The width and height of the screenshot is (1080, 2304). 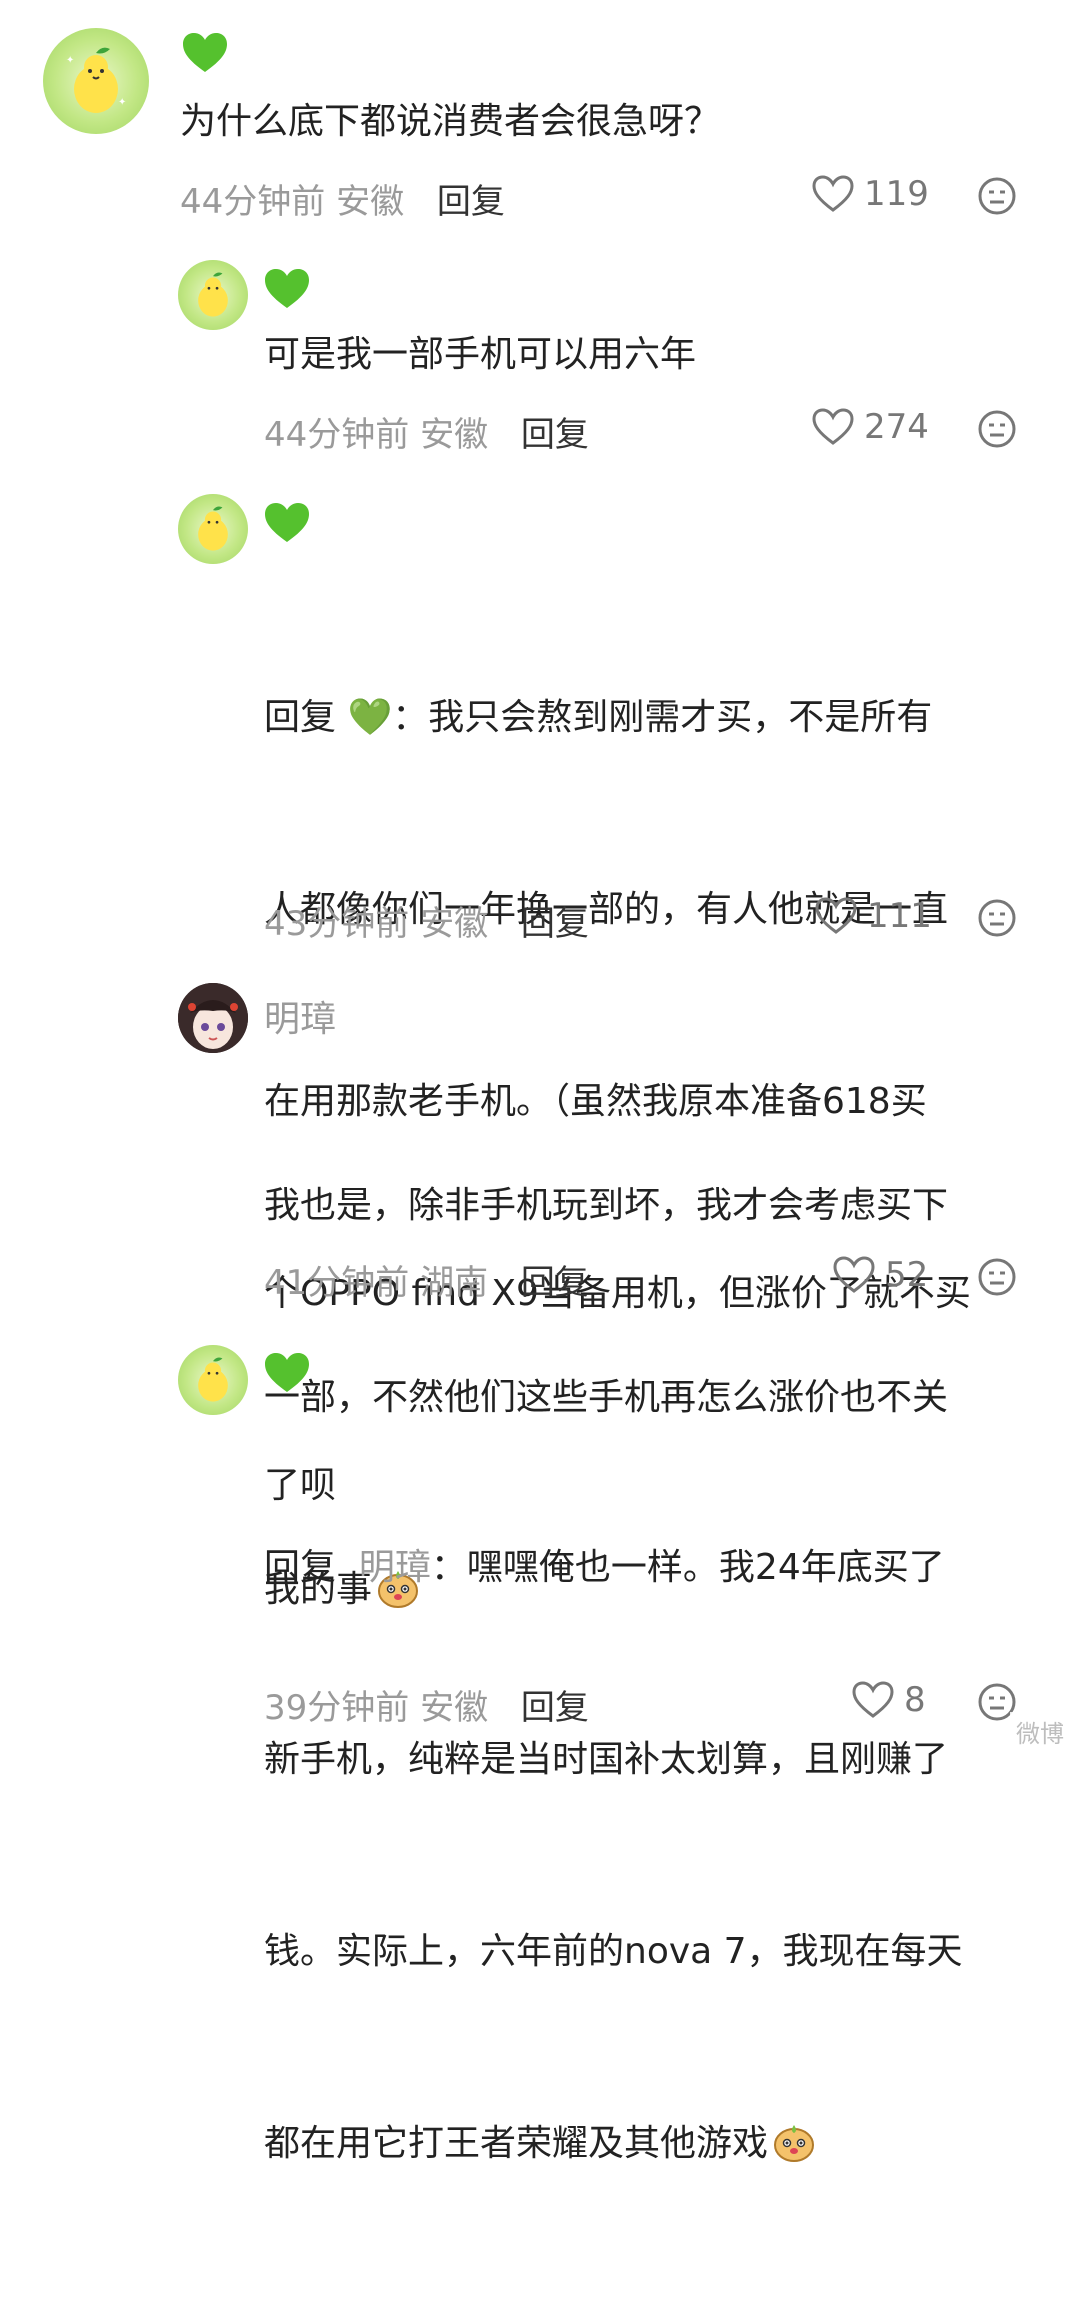 What do you see at coordinates (687, 1567) in the screenshot?
I see `text-line: ：嘿嘿俺也一样。我24年底买了` at bounding box center [687, 1567].